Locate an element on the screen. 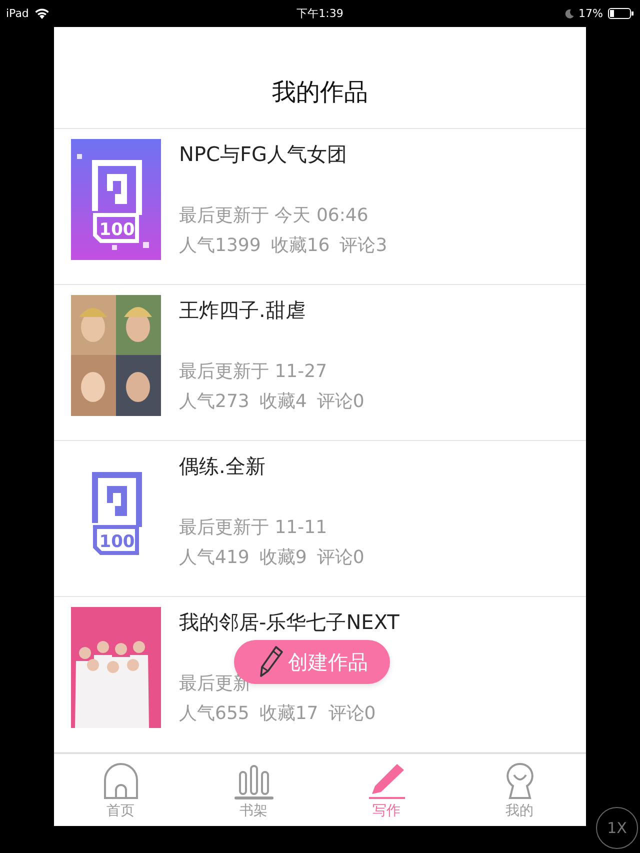 The image size is (640, 853). battery-icon is located at coordinates (621, 13).